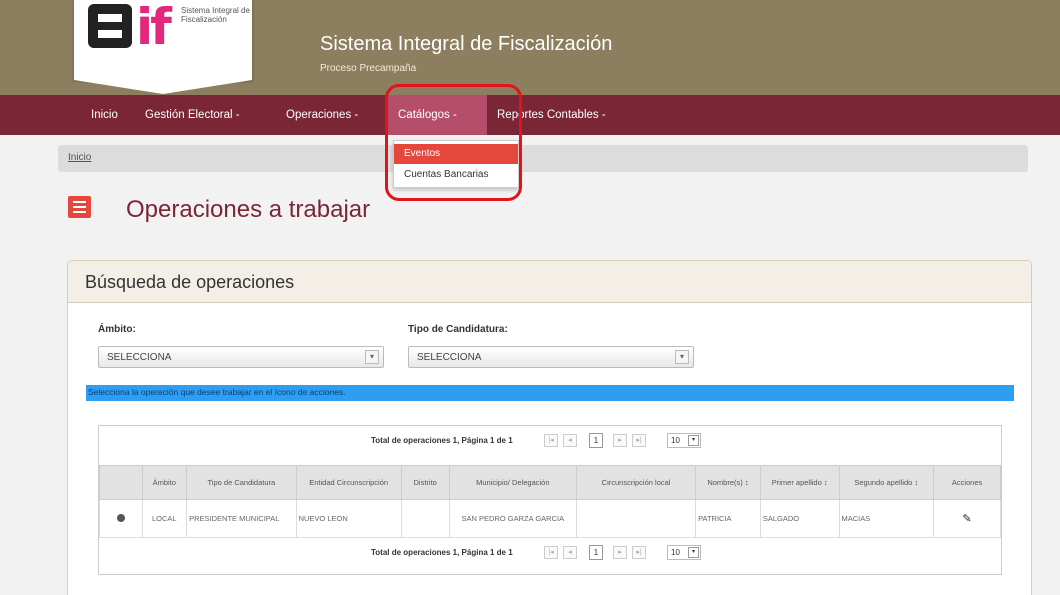 The width and height of the screenshot is (1060, 595). What do you see at coordinates (453, 142) in the screenshot?
I see `highlight-annotation-box` at bounding box center [453, 142].